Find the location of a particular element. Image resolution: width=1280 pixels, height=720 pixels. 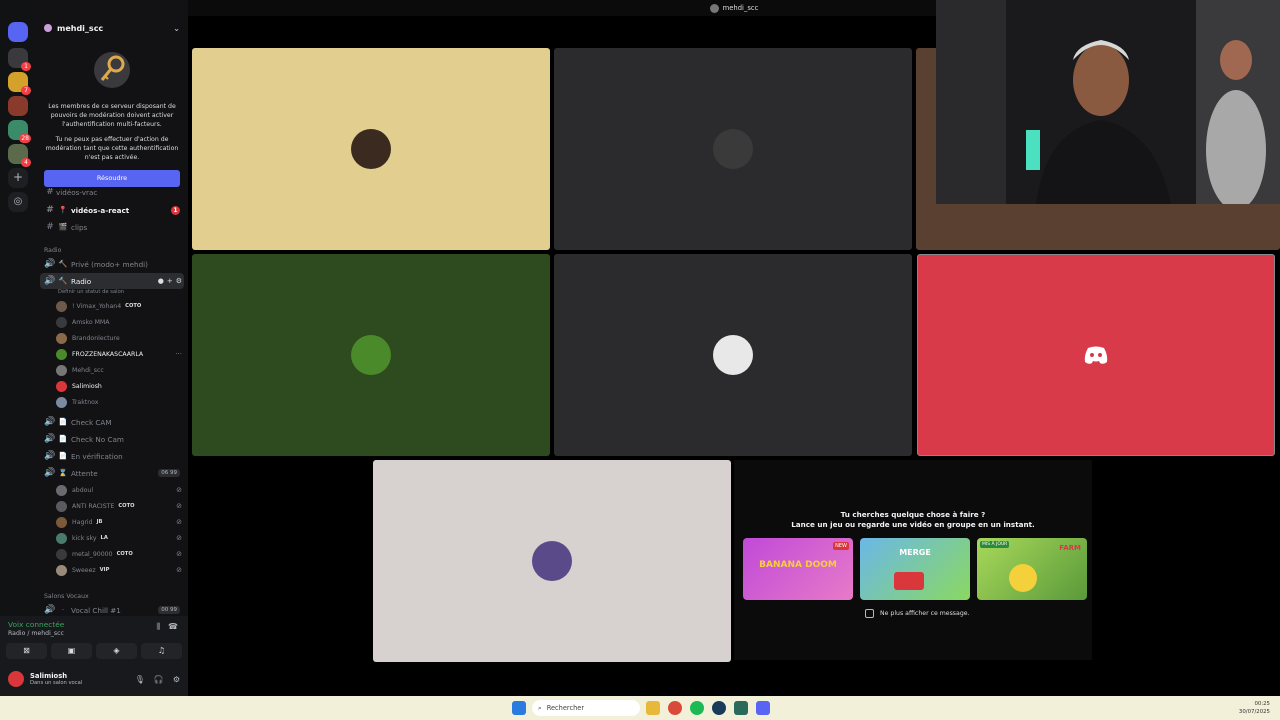

voice-channel-verification: 🔊 📄 En vérification is located at coordinates (112, 456).